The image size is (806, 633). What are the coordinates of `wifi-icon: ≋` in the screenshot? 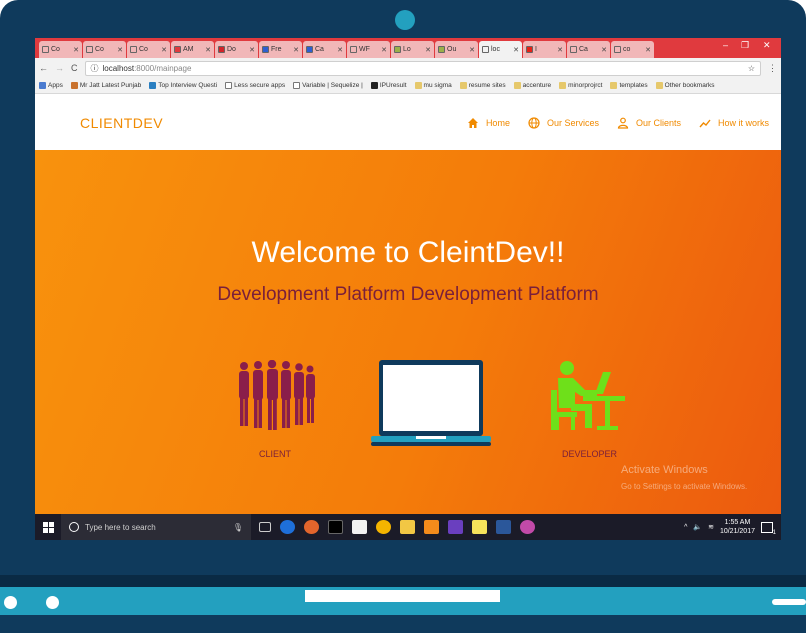 It's located at (711, 527).